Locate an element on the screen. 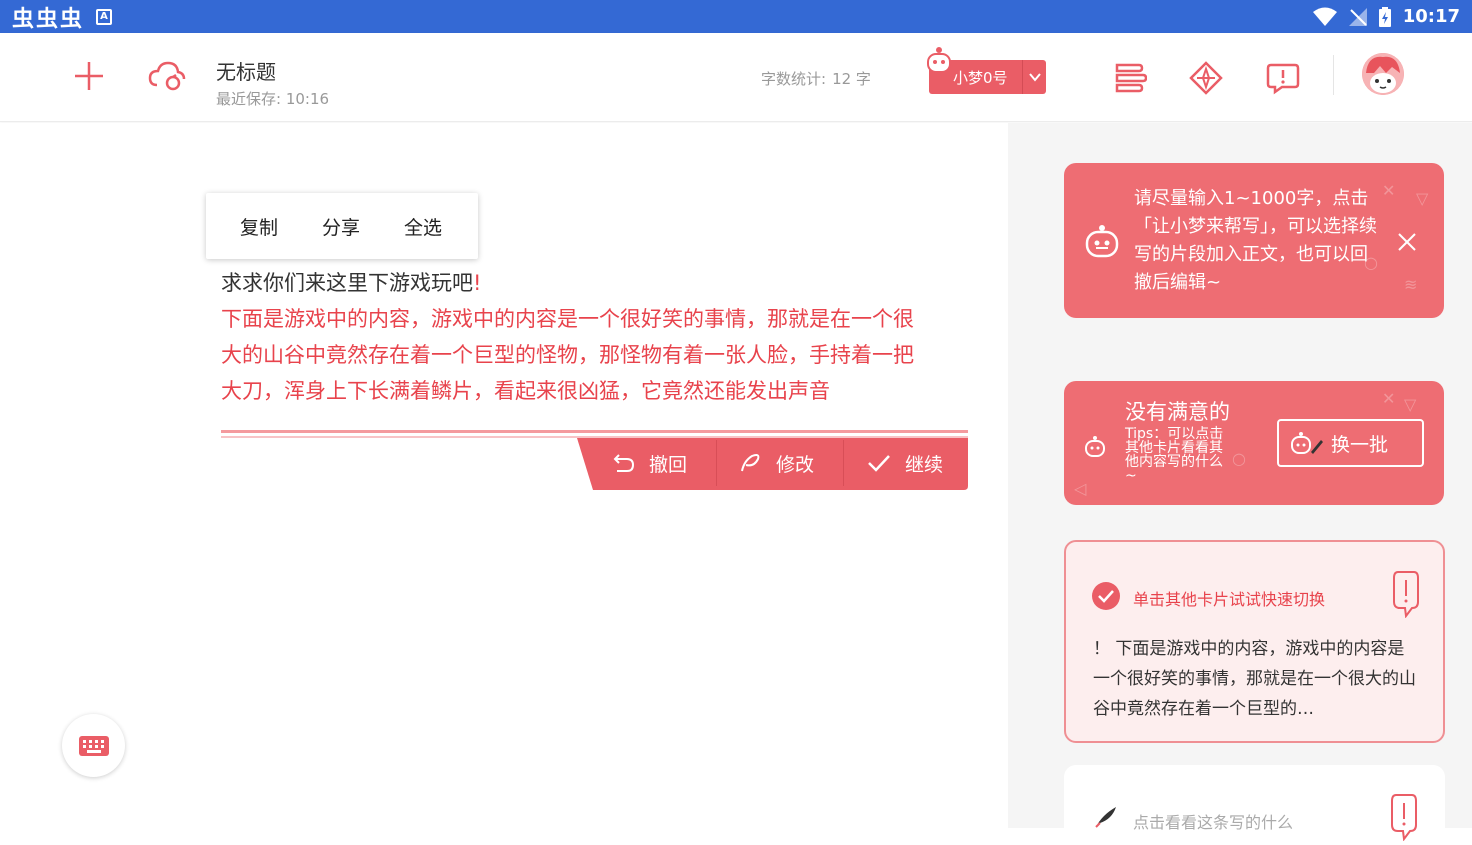 This screenshot has width=1472, height=845. keyboard-icon is located at coordinates (93, 745).